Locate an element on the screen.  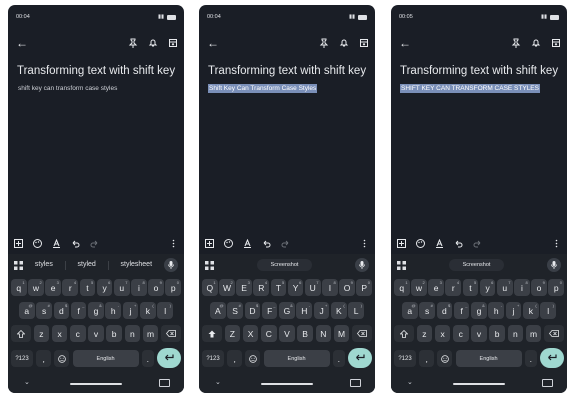
key-x: x is located at coordinates (59, 333).